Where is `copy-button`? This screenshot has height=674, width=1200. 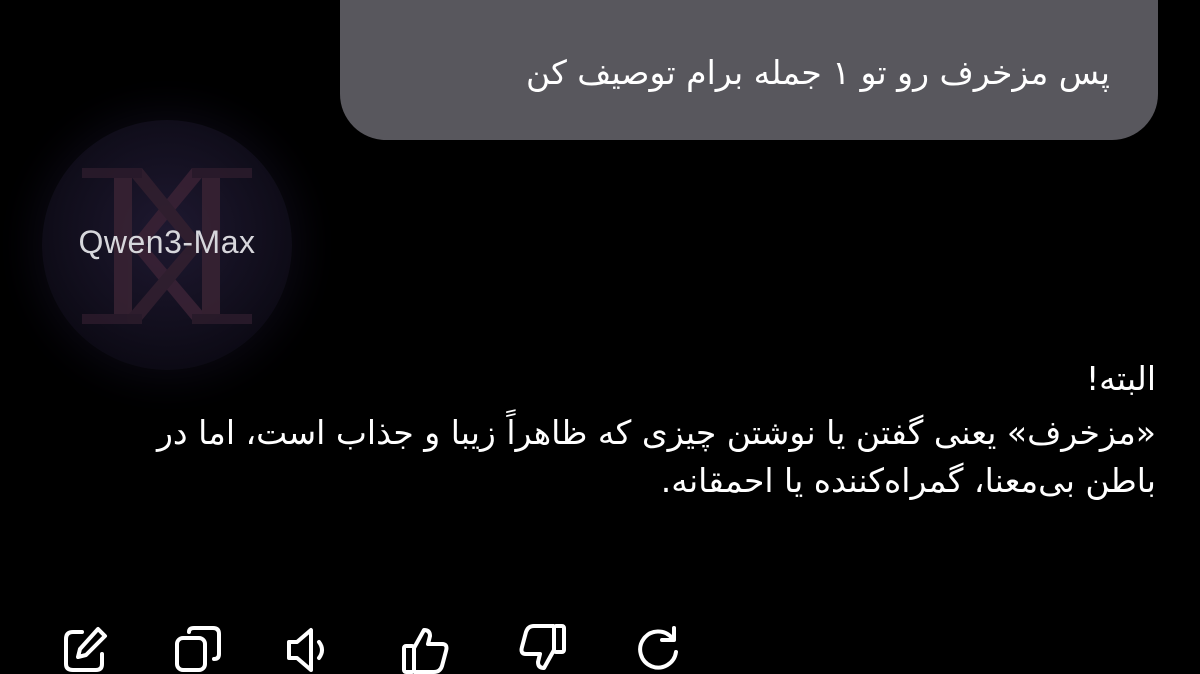 copy-button is located at coordinates (198, 649).